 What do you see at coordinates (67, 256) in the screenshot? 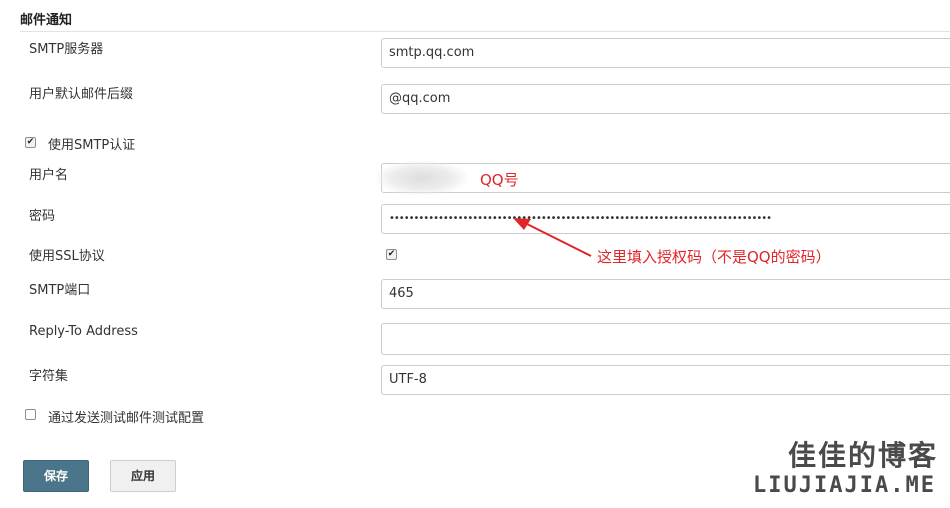
I see `use-ssl-label: 使用SSL协议` at bounding box center [67, 256].